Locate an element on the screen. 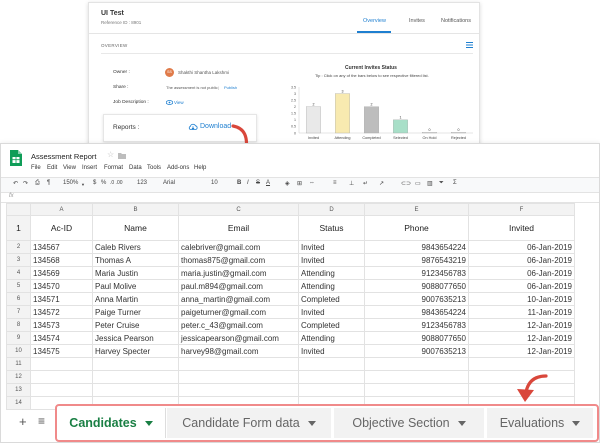 The image size is (600, 443). cell-email: anna_martin@gmail.com is located at coordinates (238, 299).